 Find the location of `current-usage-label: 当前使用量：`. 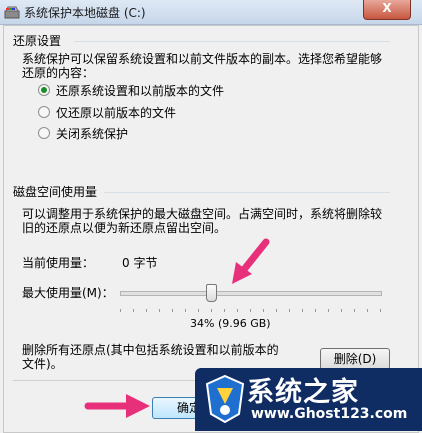

current-usage-label: 当前使用量： is located at coordinates (58, 263).